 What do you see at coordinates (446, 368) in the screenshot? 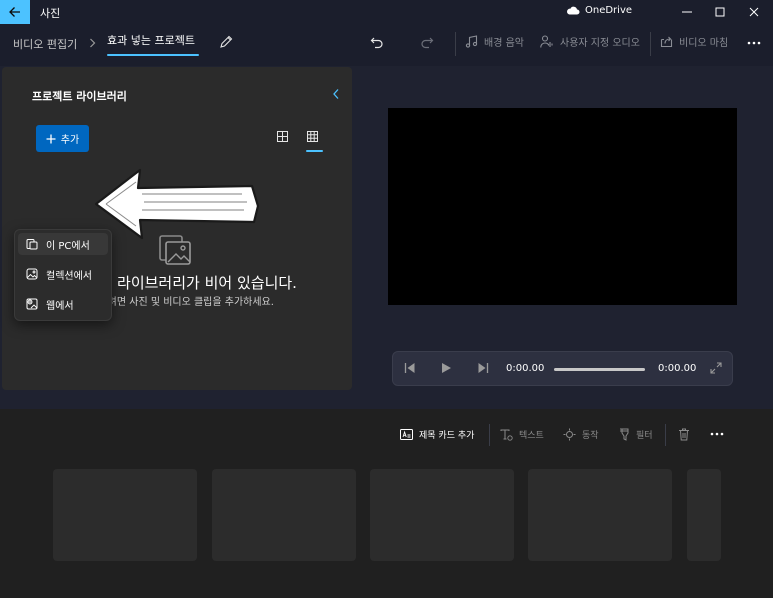
I see `play-icon` at bounding box center [446, 368].